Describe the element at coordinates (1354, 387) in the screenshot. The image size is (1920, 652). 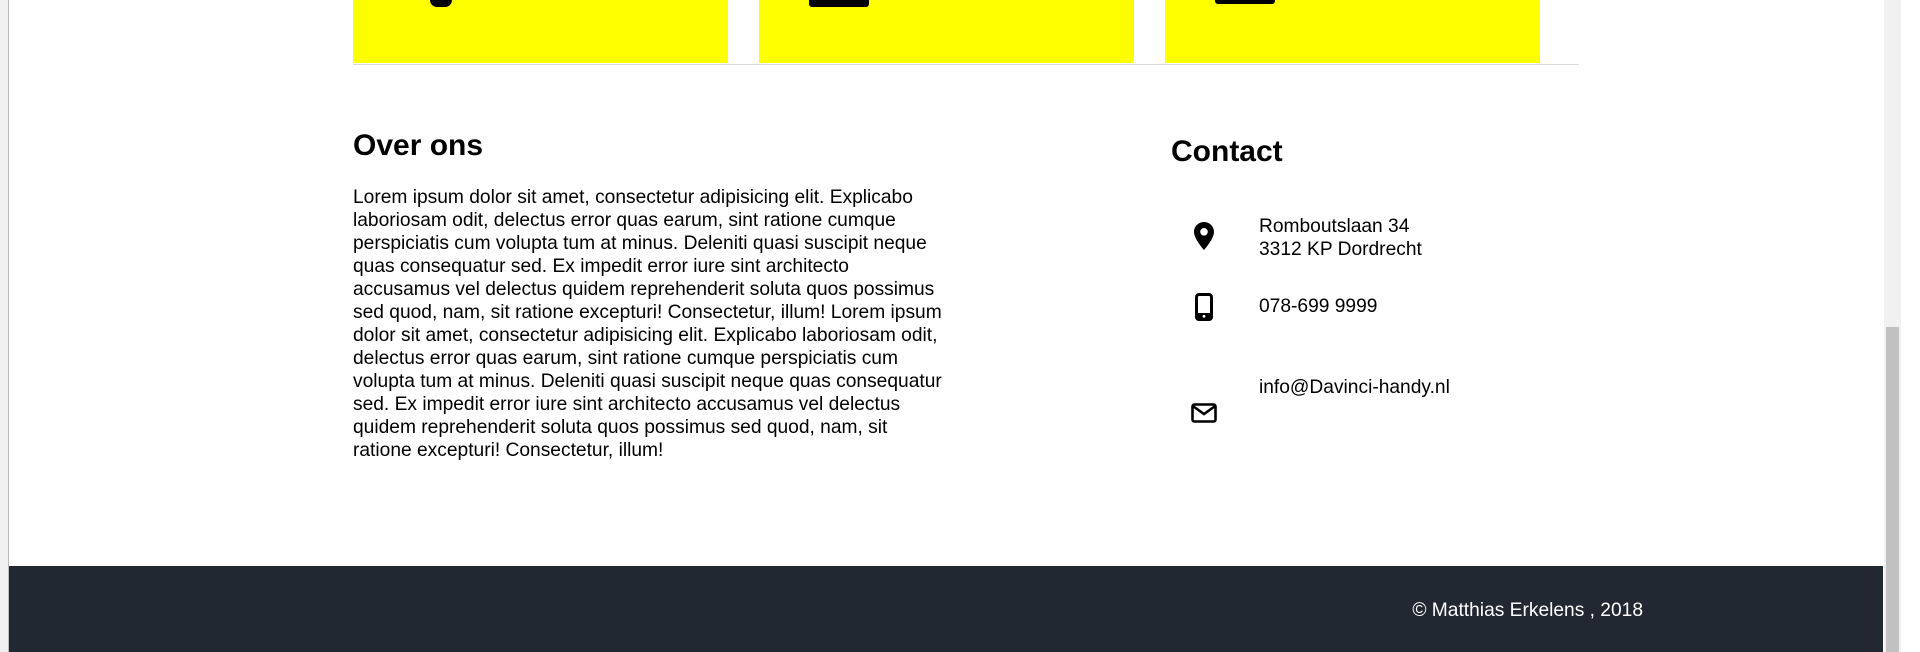
I see `email-link: info@Davinci-handy.nl` at that location.